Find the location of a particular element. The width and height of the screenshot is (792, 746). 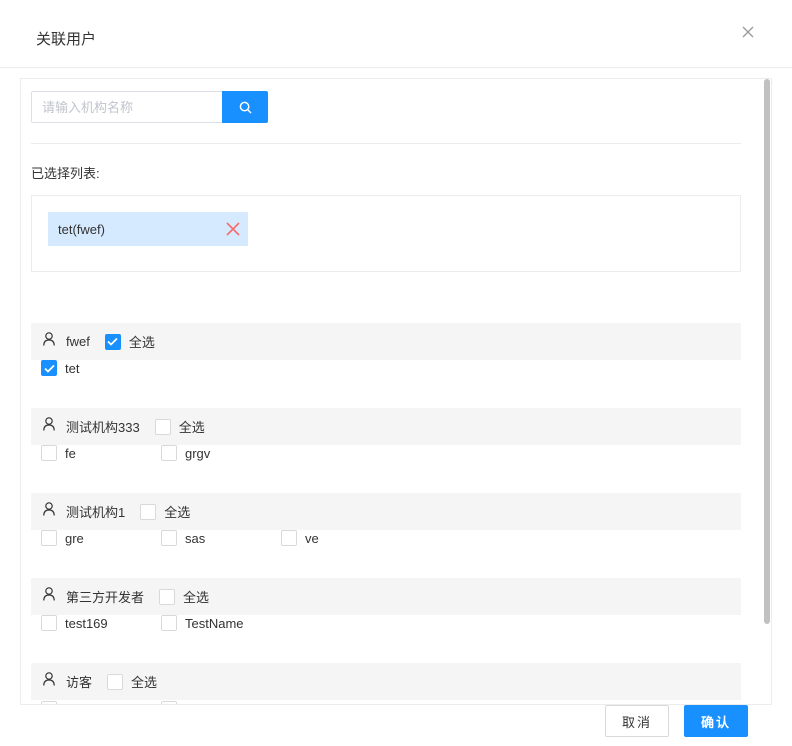

group-name: 测试机构333 is located at coordinates (103, 427).